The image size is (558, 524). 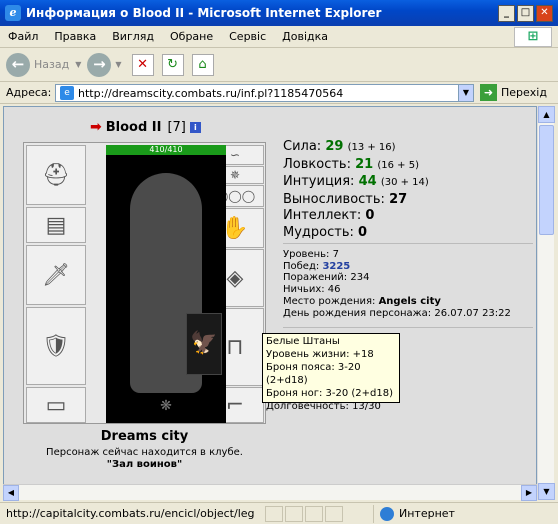 What do you see at coordinates (326, 278) in the screenshot?
I see `fact-losses: Поражений: 234` at bounding box center [326, 278].